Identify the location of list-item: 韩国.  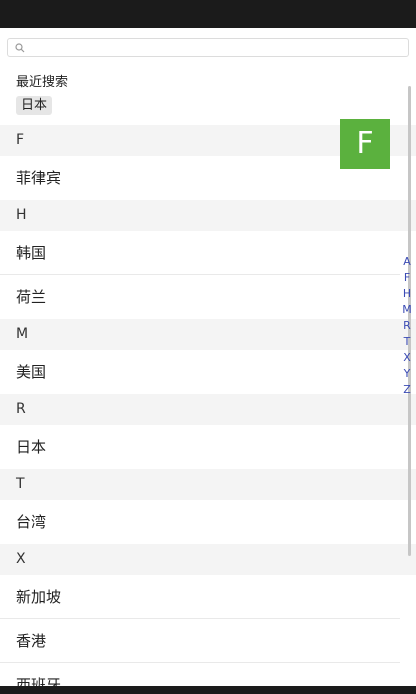
(200, 253).